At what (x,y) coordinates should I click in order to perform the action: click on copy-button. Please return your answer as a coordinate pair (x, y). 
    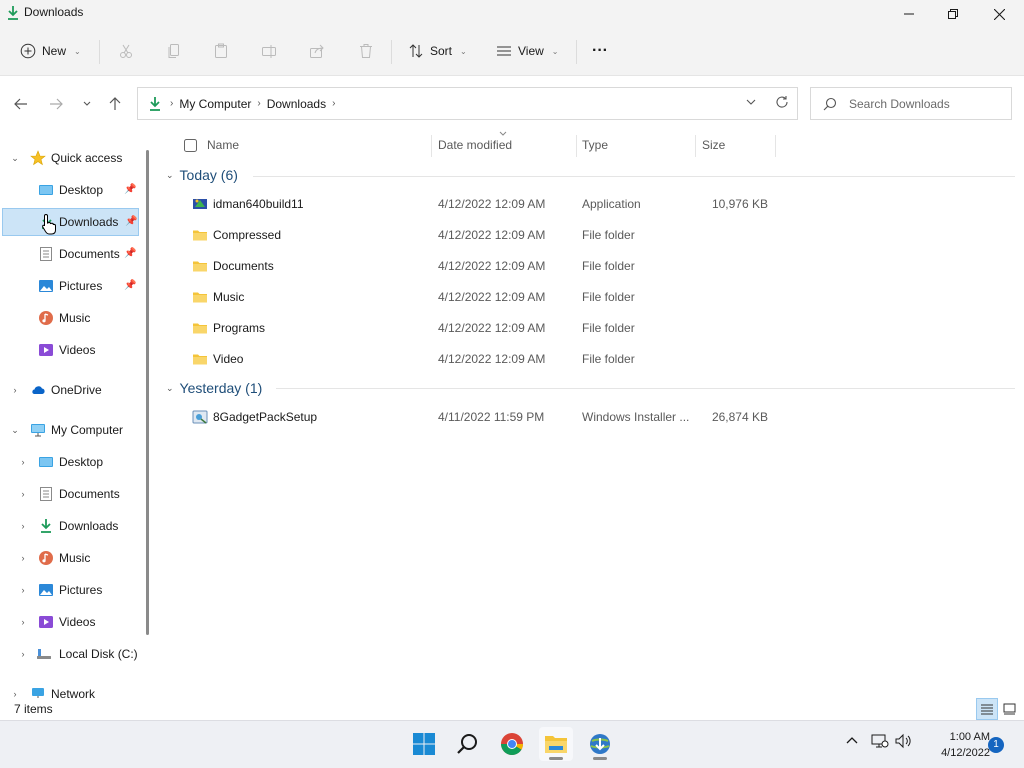
    Looking at the image, I should click on (174, 51).